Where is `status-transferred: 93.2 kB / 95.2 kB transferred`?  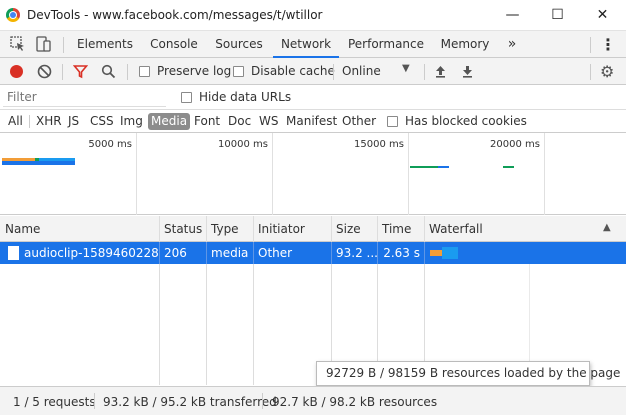 status-transferred: 93.2 kB / 95.2 kB transferred is located at coordinates (190, 402).